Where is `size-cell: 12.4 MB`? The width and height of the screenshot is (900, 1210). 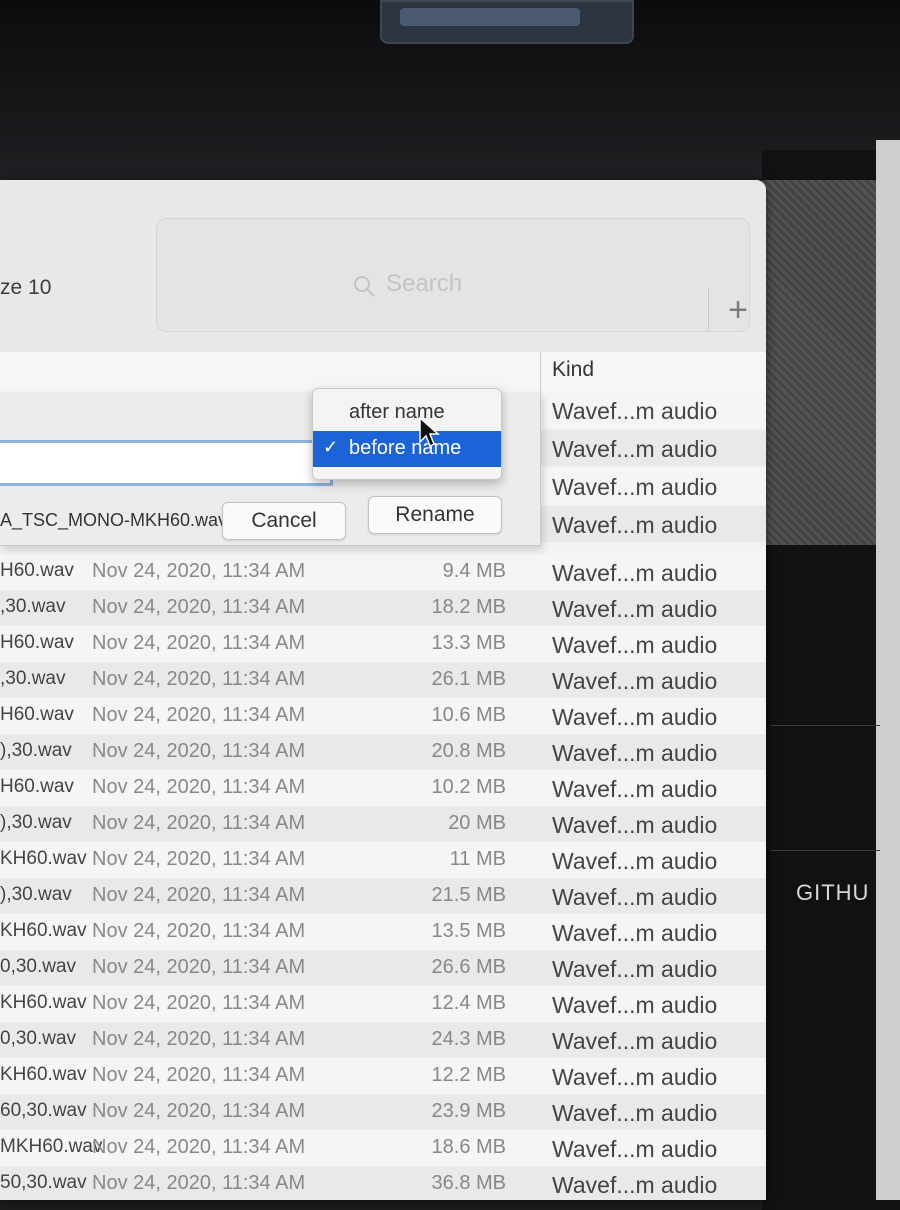 size-cell: 12.4 MB is located at coordinates (468, 1003).